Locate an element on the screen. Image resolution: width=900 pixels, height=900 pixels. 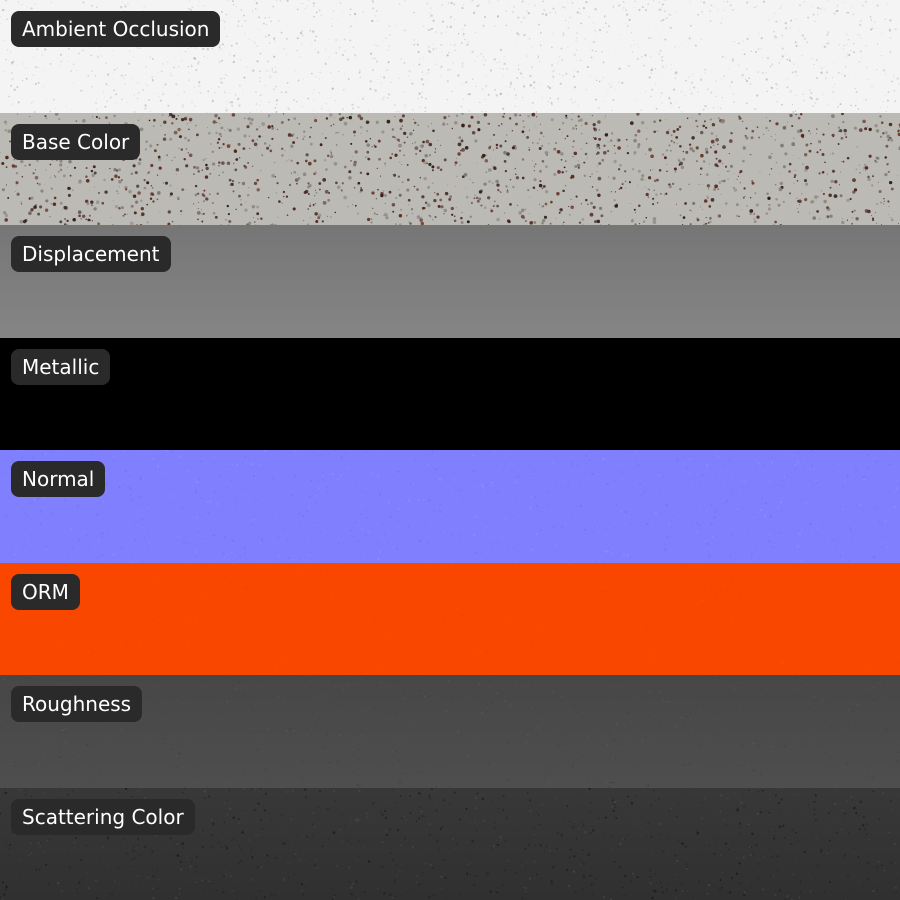
orm-map-band: ORM is located at coordinates (450, 618).